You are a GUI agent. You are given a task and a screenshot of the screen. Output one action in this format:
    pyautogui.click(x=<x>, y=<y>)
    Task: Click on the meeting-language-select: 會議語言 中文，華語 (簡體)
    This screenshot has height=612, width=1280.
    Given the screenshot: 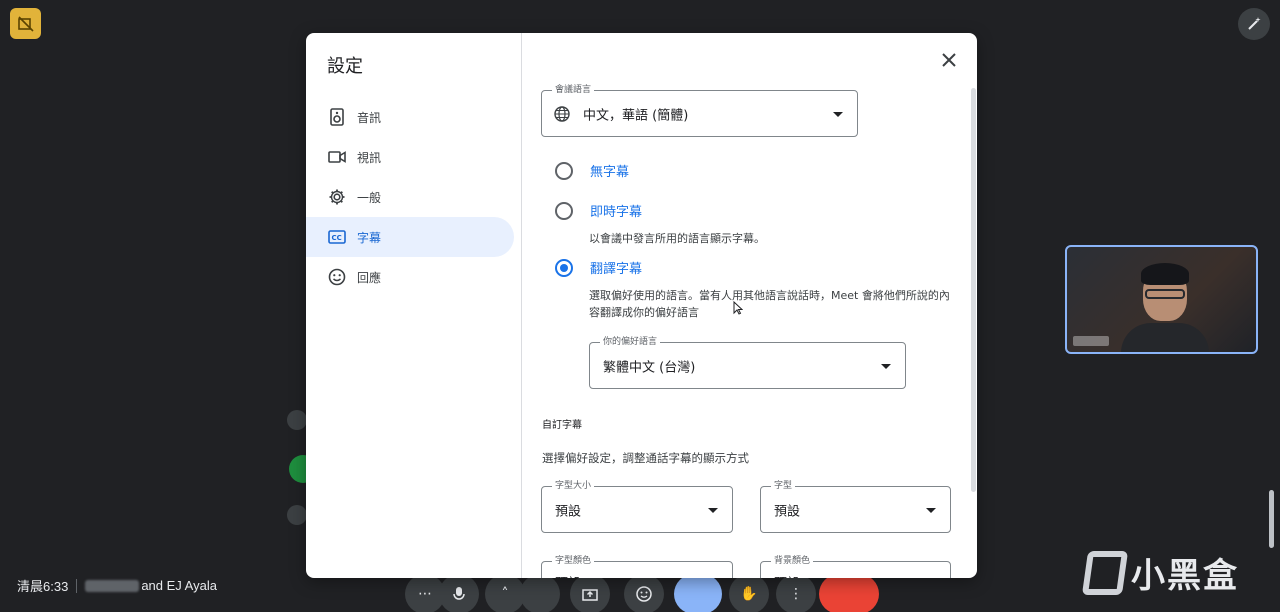 What is the action you would take?
    pyautogui.click(x=699, y=110)
    